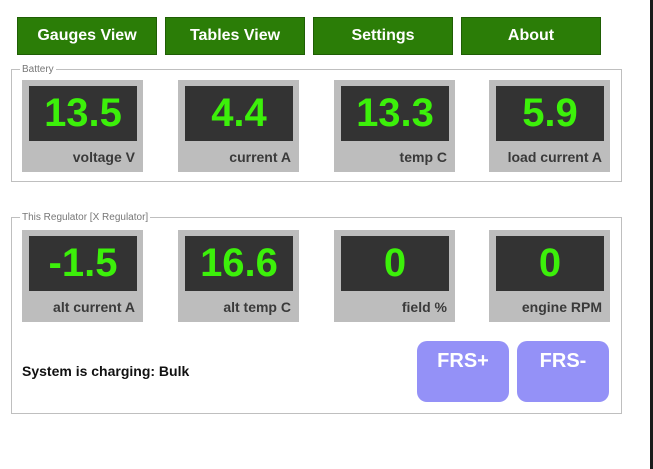  Describe the element at coordinates (103, 157) in the screenshot. I see `battery-voltage-label: voltage V` at that location.